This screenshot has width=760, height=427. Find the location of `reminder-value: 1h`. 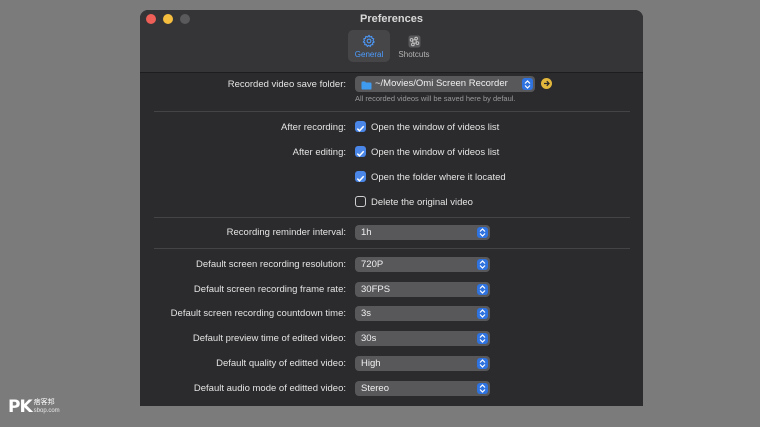

reminder-value: 1h is located at coordinates (366, 232).